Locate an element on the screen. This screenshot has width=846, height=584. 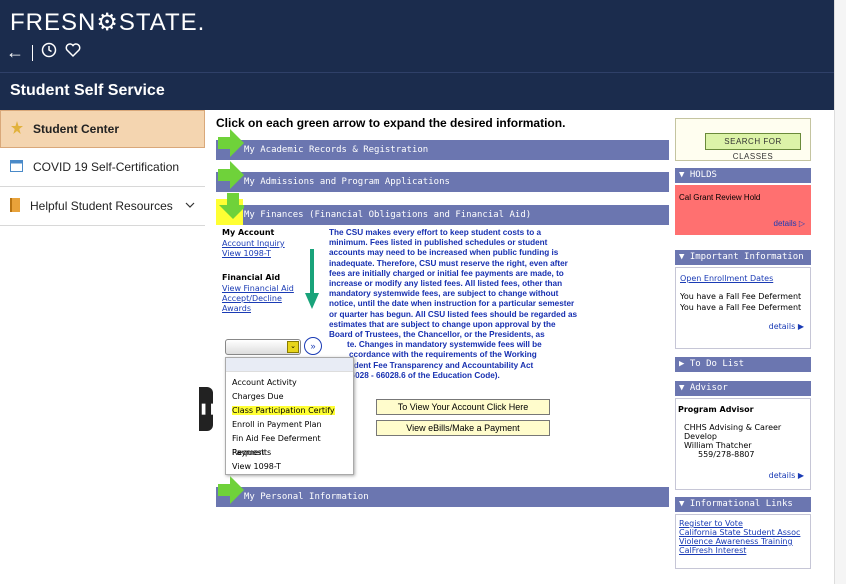
my-account-heading: My Account is located at coordinates (248, 232).